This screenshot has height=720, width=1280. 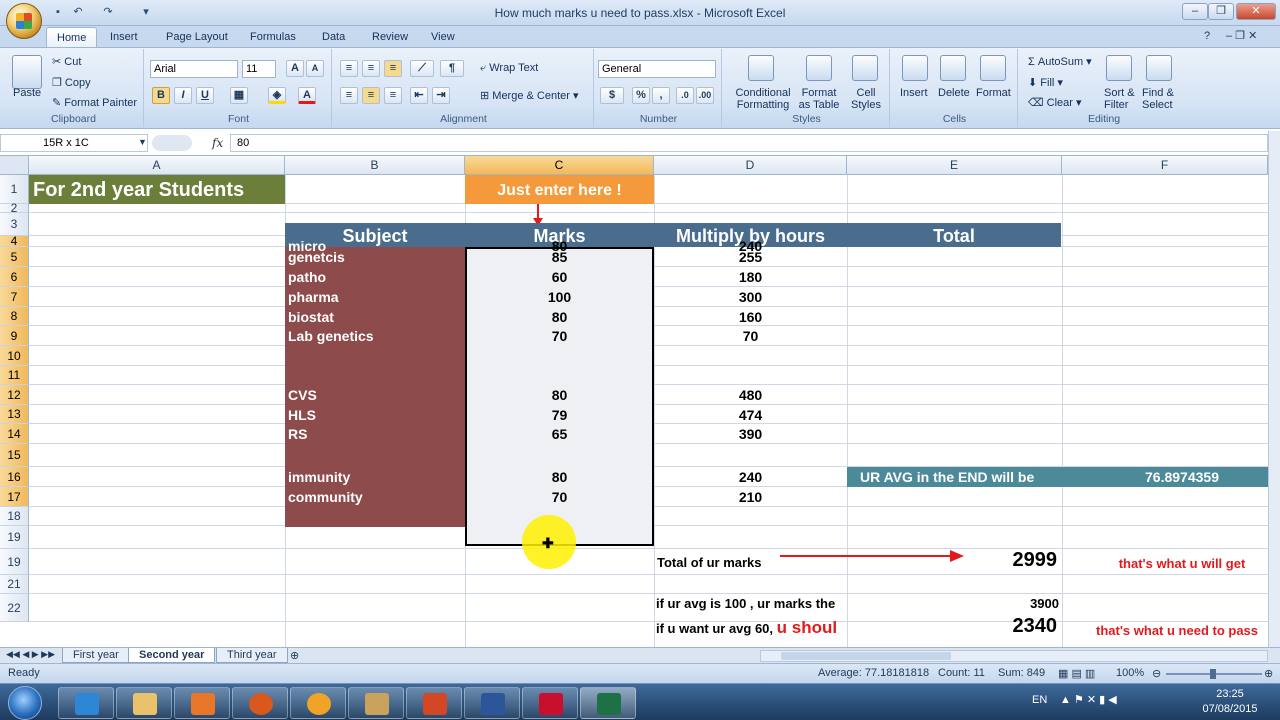 What do you see at coordinates (25, 703) in the screenshot?
I see `start-button` at bounding box center [25, 703].